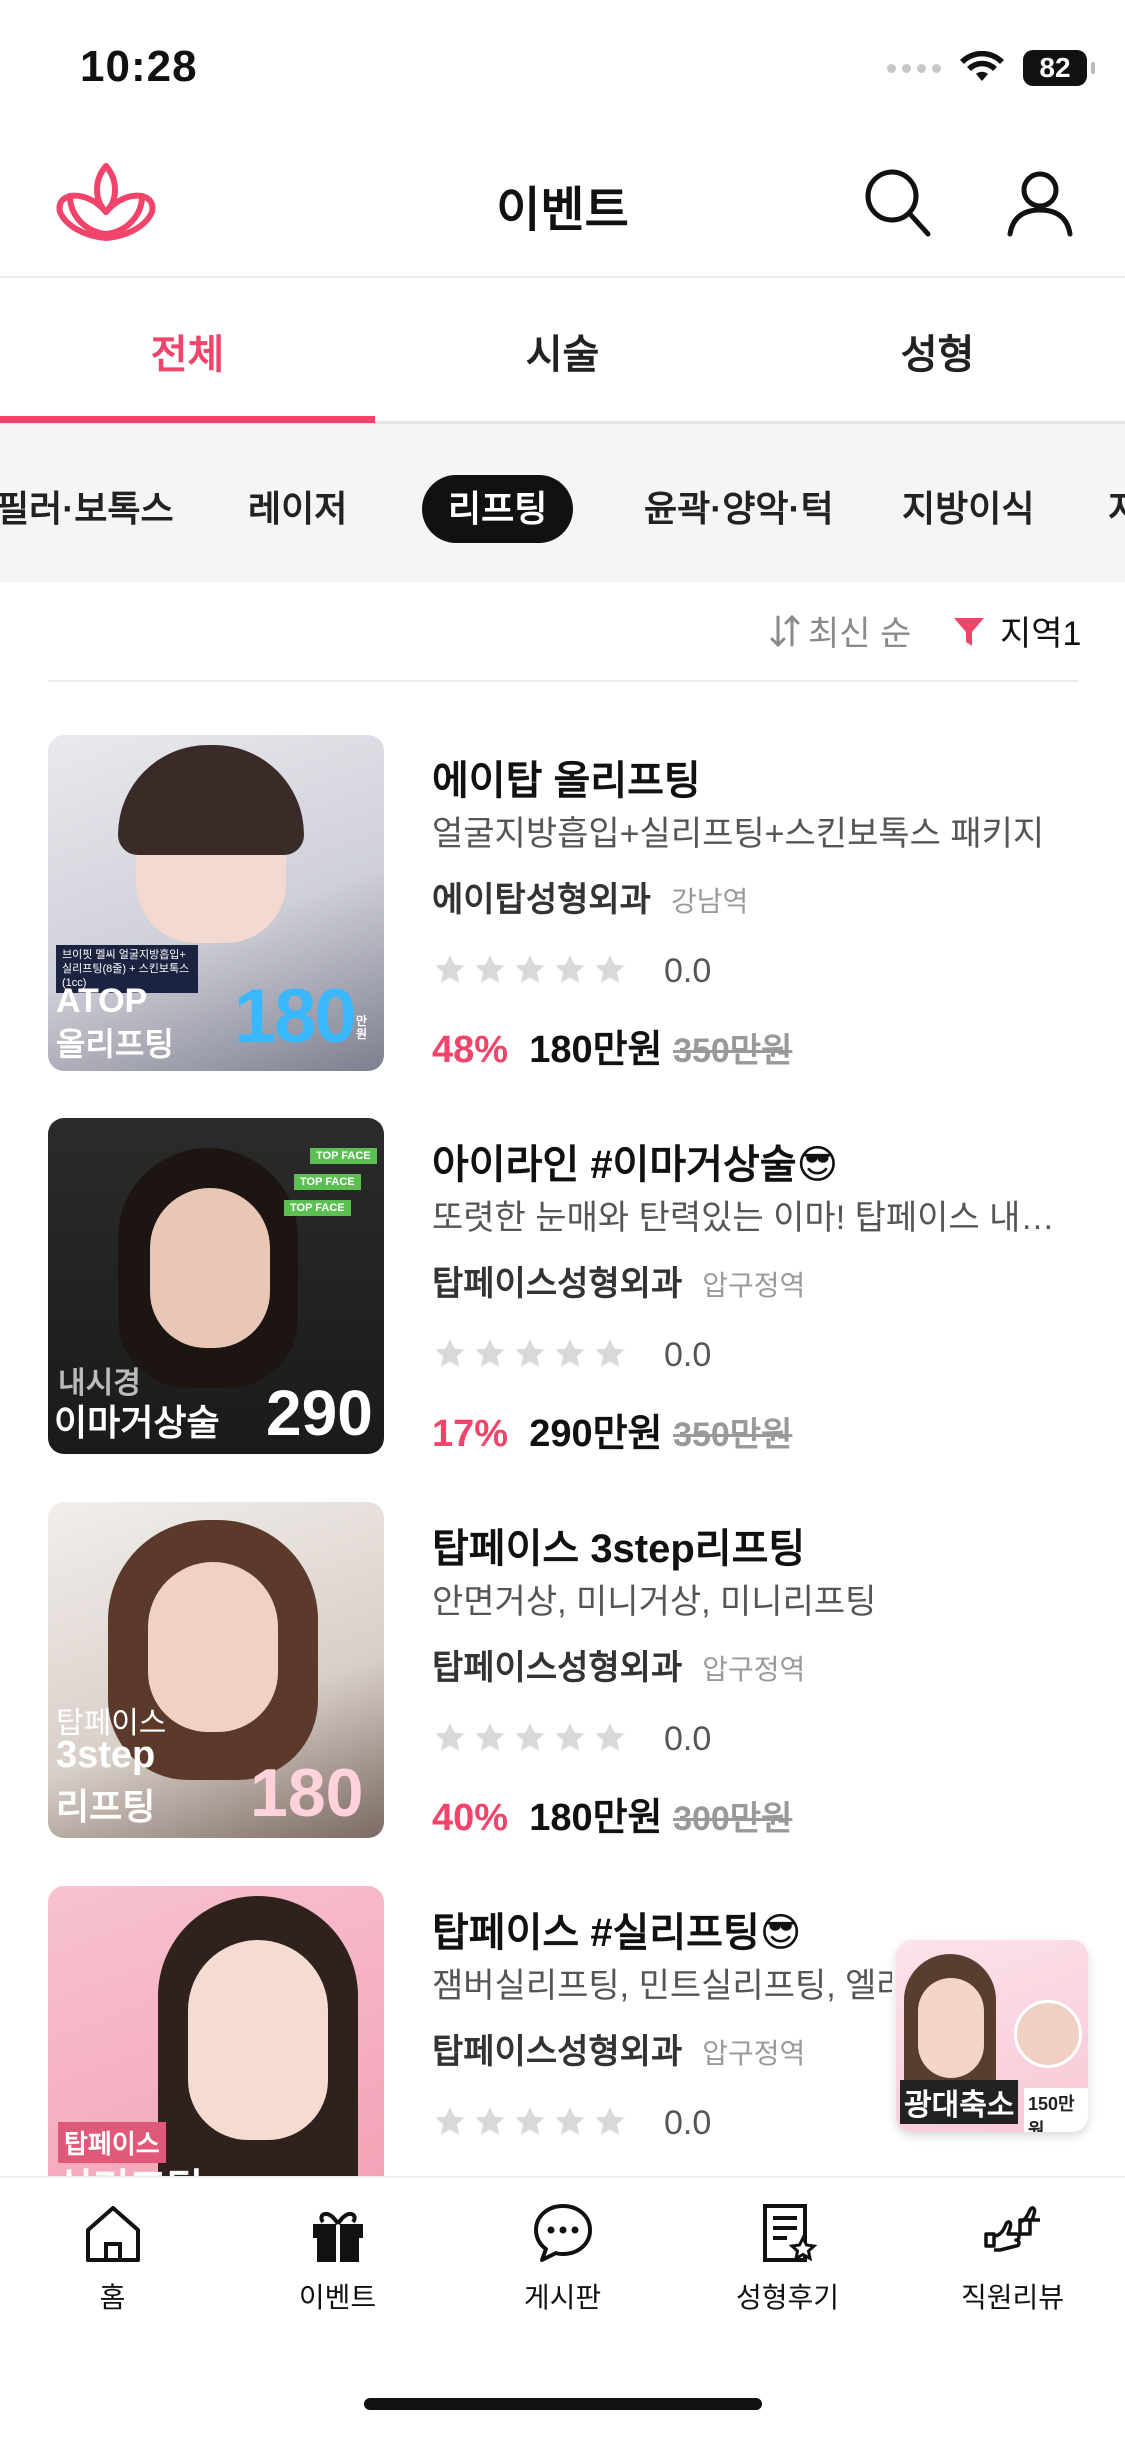  What do you see at coordinates (789, 2233) in the screenshot?
I see `review-document-icon` at bounding box center [789, 2233].